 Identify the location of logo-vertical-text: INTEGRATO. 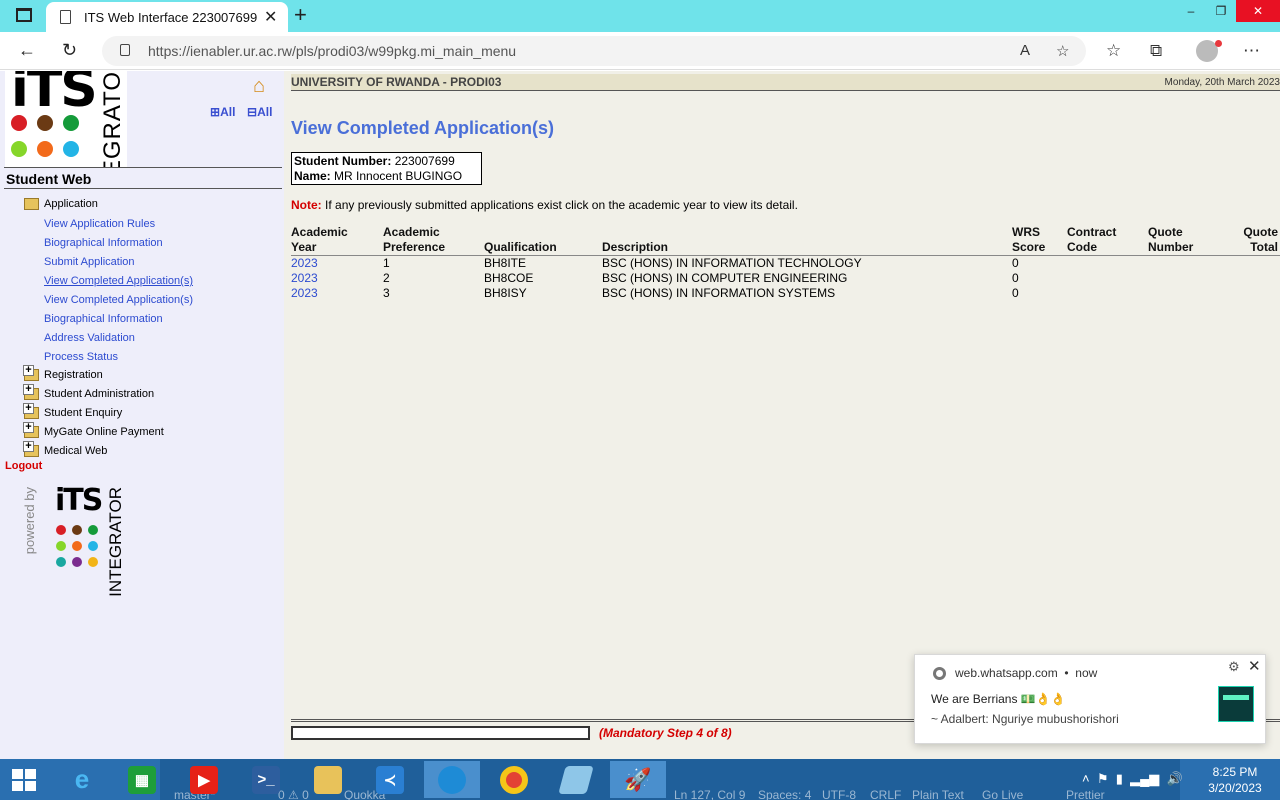
(112, 119).